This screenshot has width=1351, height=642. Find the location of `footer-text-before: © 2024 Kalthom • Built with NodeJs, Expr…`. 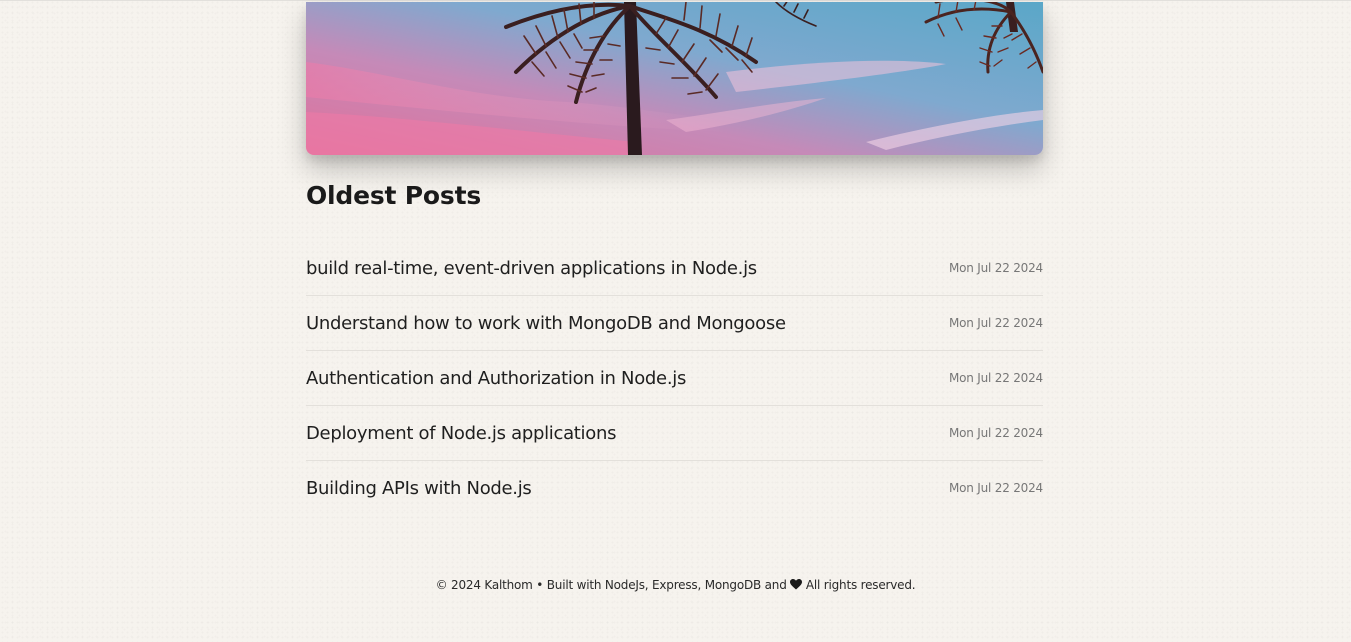

footer-text-before: © 2024 Kalthom • Built with NodeJs, Expr… is located at coordinates (611, 585).